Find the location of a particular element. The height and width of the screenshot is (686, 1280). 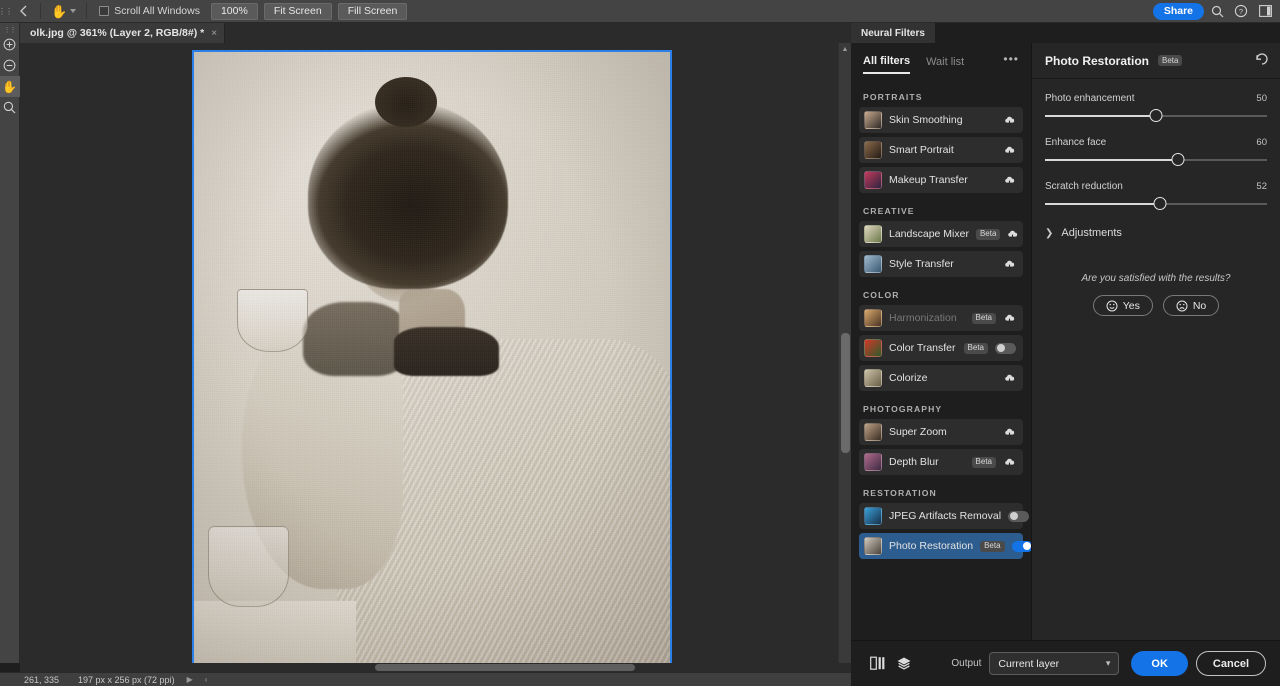

filter-item-style-transfer: Style Transfer is located at coordinates (941, 264).